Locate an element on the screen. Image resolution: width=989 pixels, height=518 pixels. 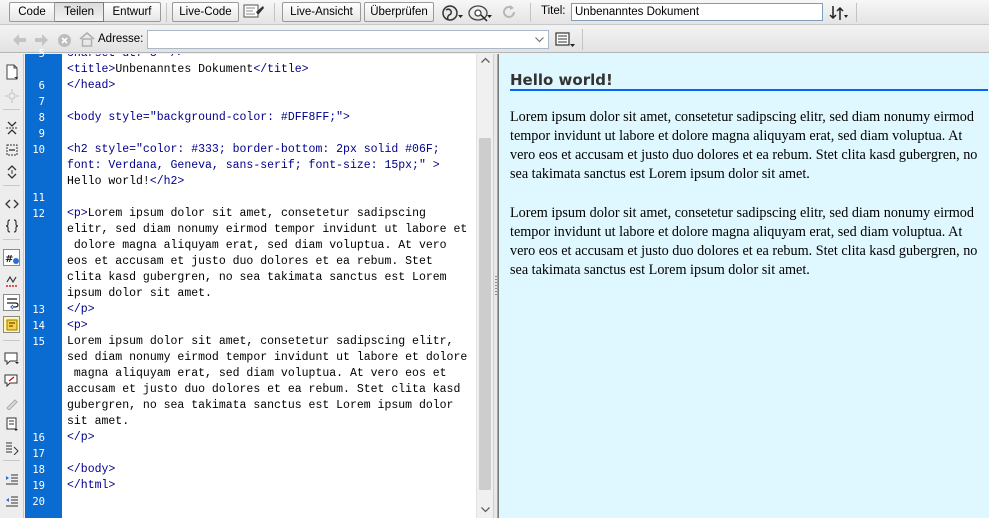
design-view-button: Entwurf is located at coordinates (132, 12).